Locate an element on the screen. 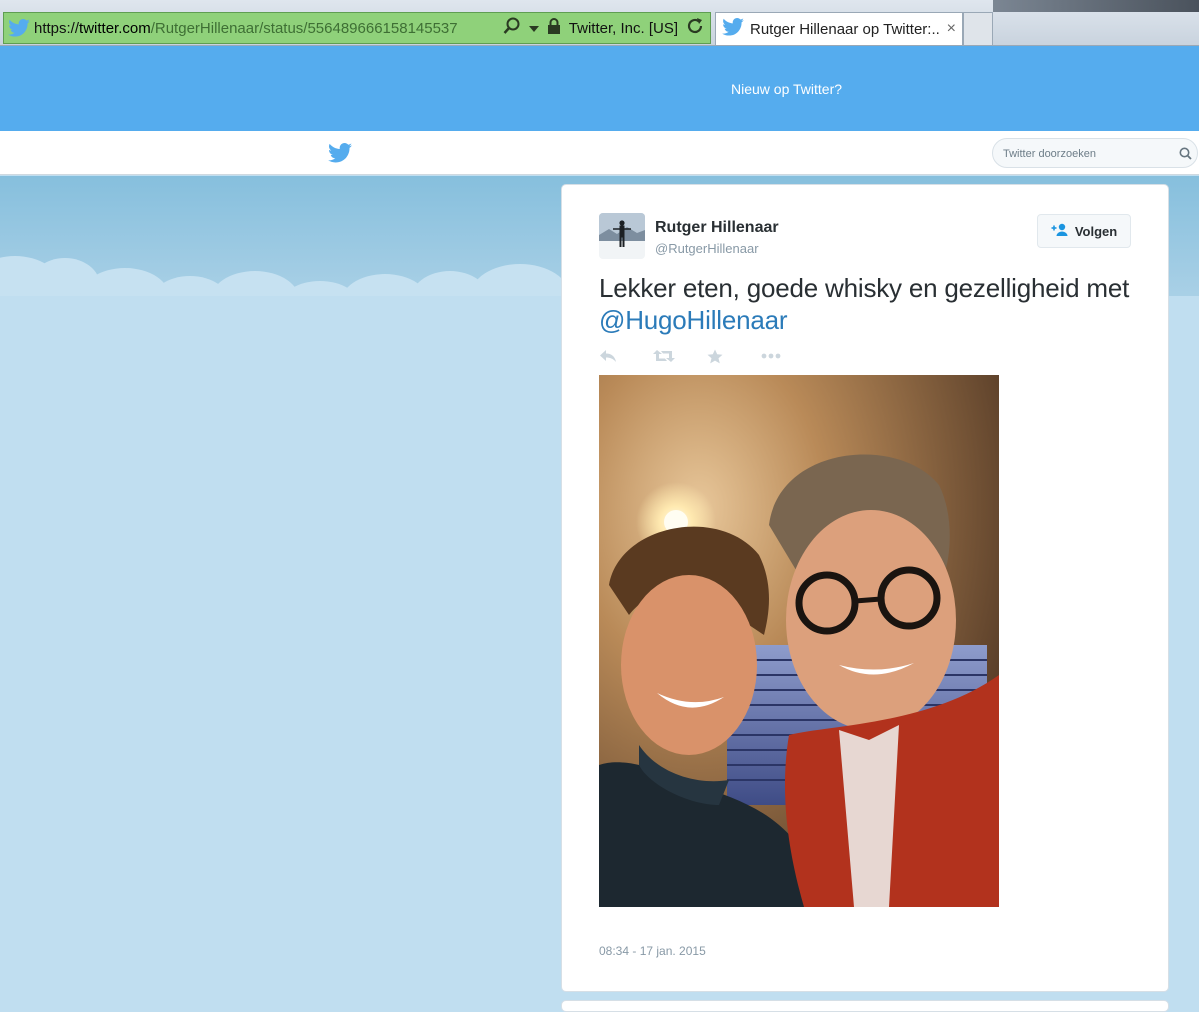  search-input is located at coordinates (1083, 154).